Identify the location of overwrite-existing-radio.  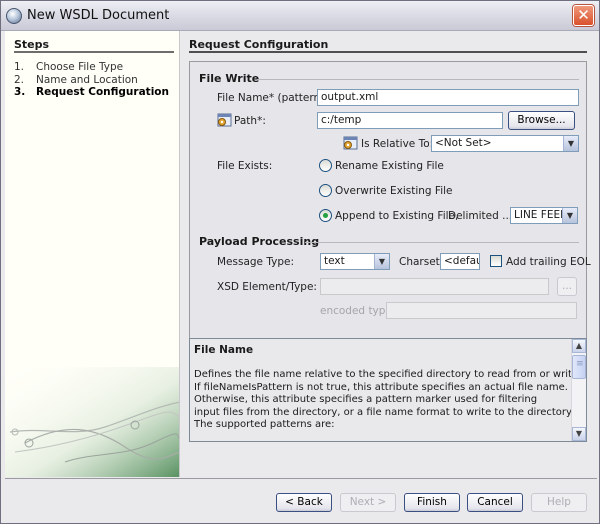
(325, 190).